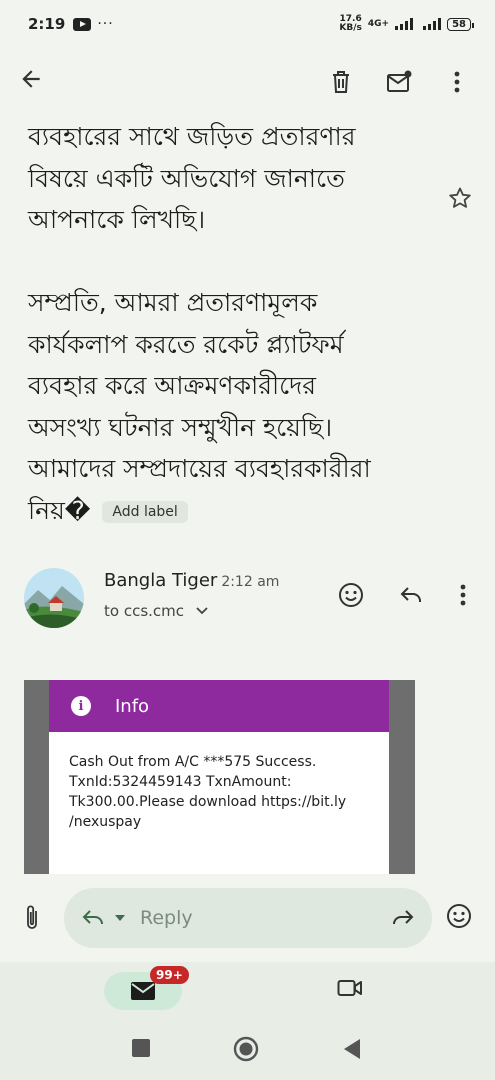 The image size is (495, 1080). What do you see at coordinates (132, 706) in the screenshot?
I see `info-header-label: Info` at bounding box center [132, 706].